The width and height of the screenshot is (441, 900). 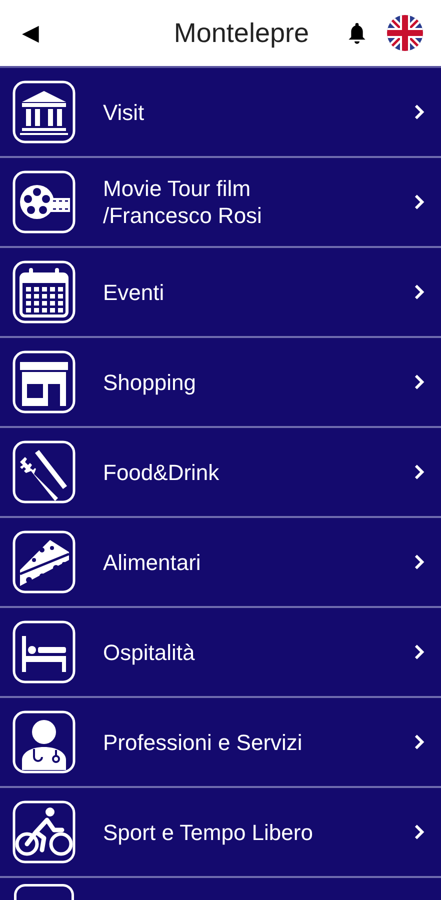 What do you see at coordinates (183, 202) in the screenshot?
I see `menu-label: Movie Tour film /Francesco Rosi` at bounding box center [183, 202].